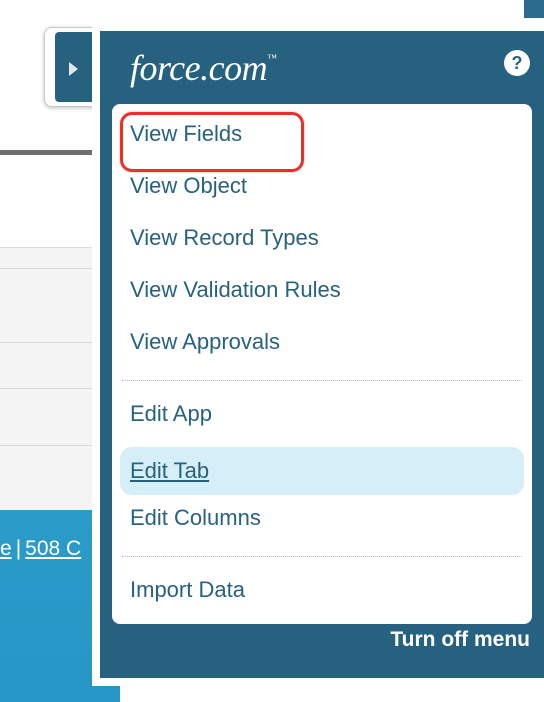 This screenshot has width=544, height=702. I want to click on menu-item-edit-tab: Edit Tab, so click(322, 471).